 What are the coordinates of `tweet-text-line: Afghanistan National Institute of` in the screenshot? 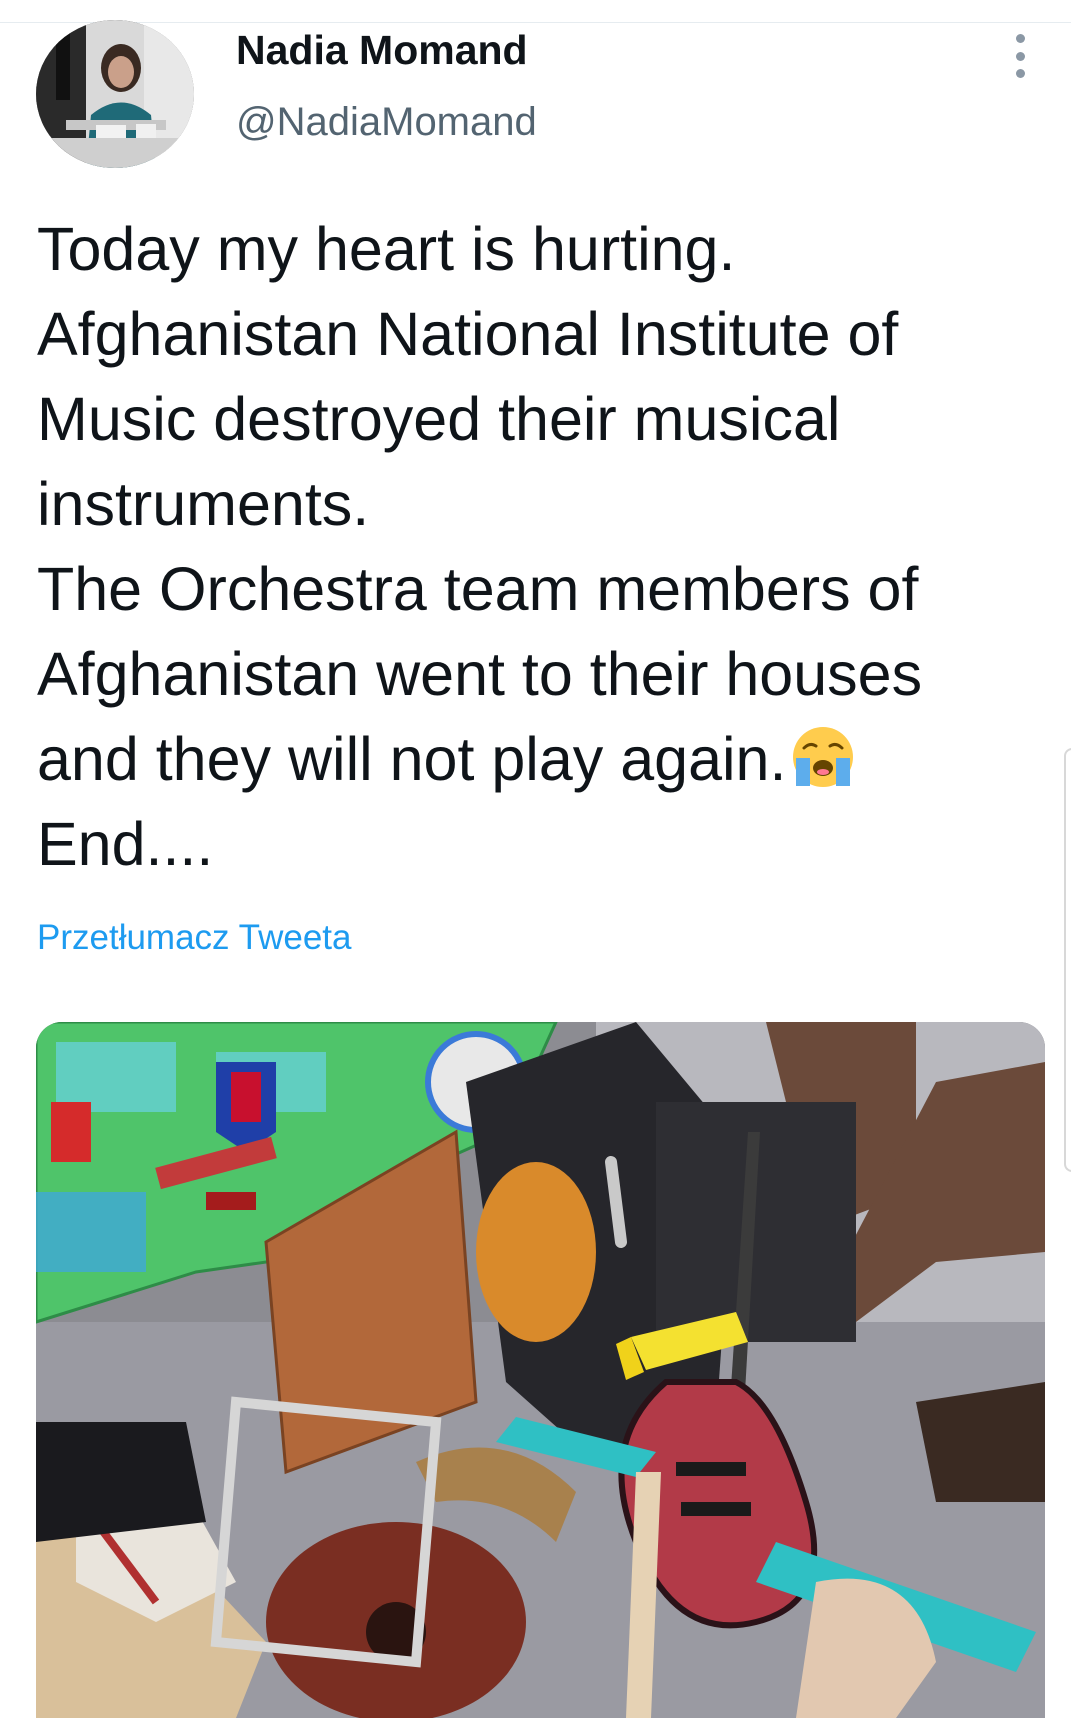 It's located at (468, 334).